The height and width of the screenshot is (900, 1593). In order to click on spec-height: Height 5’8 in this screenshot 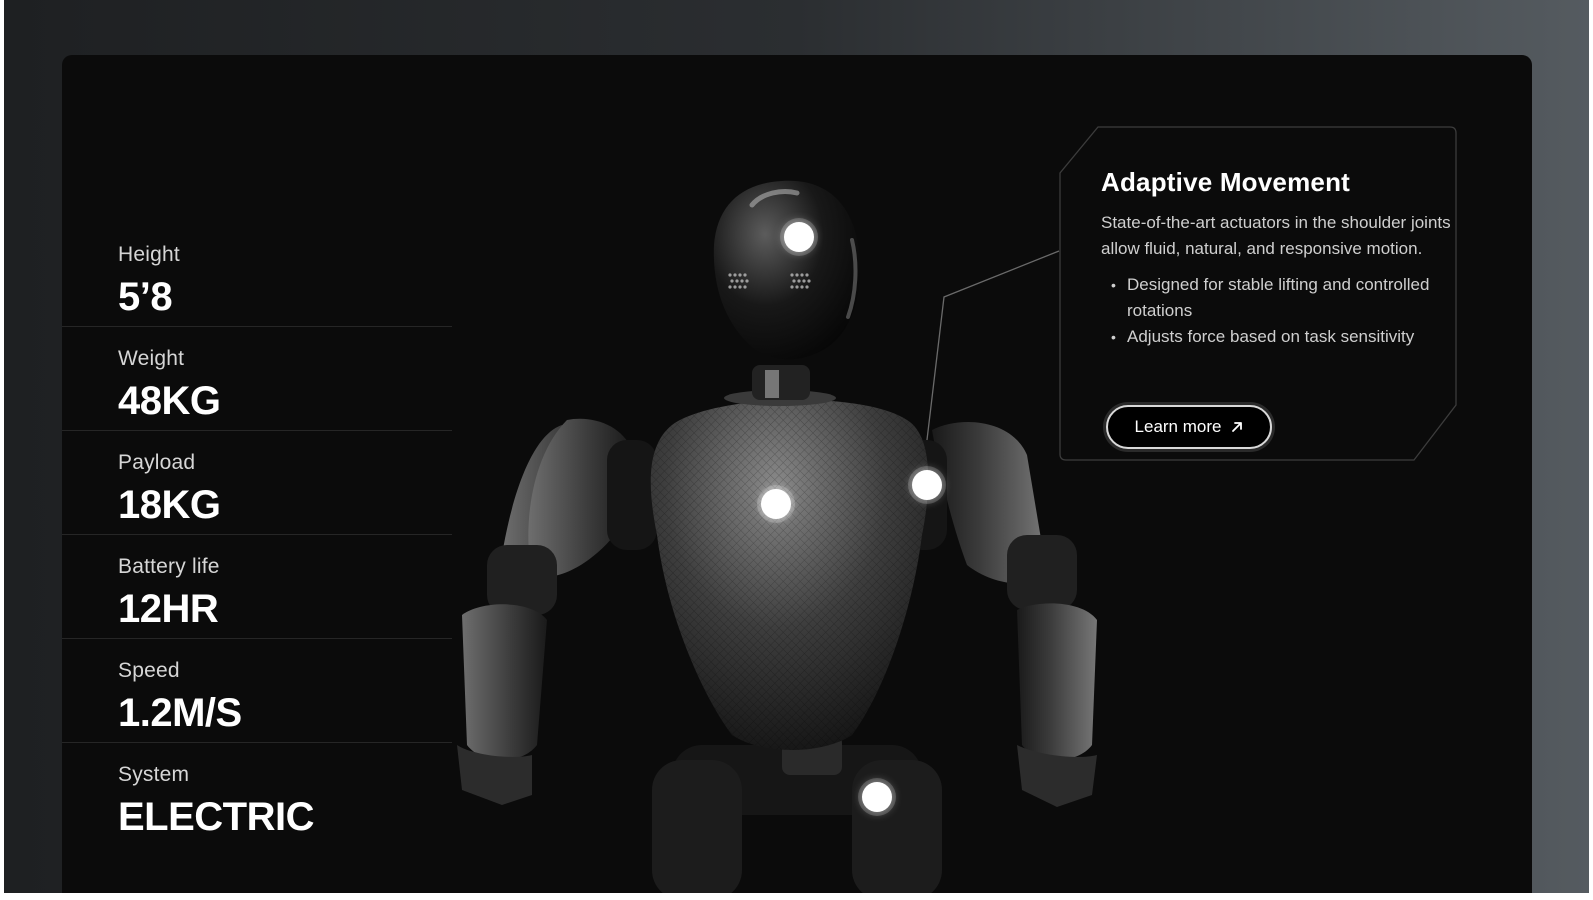, I will do `click(257, 275)`.